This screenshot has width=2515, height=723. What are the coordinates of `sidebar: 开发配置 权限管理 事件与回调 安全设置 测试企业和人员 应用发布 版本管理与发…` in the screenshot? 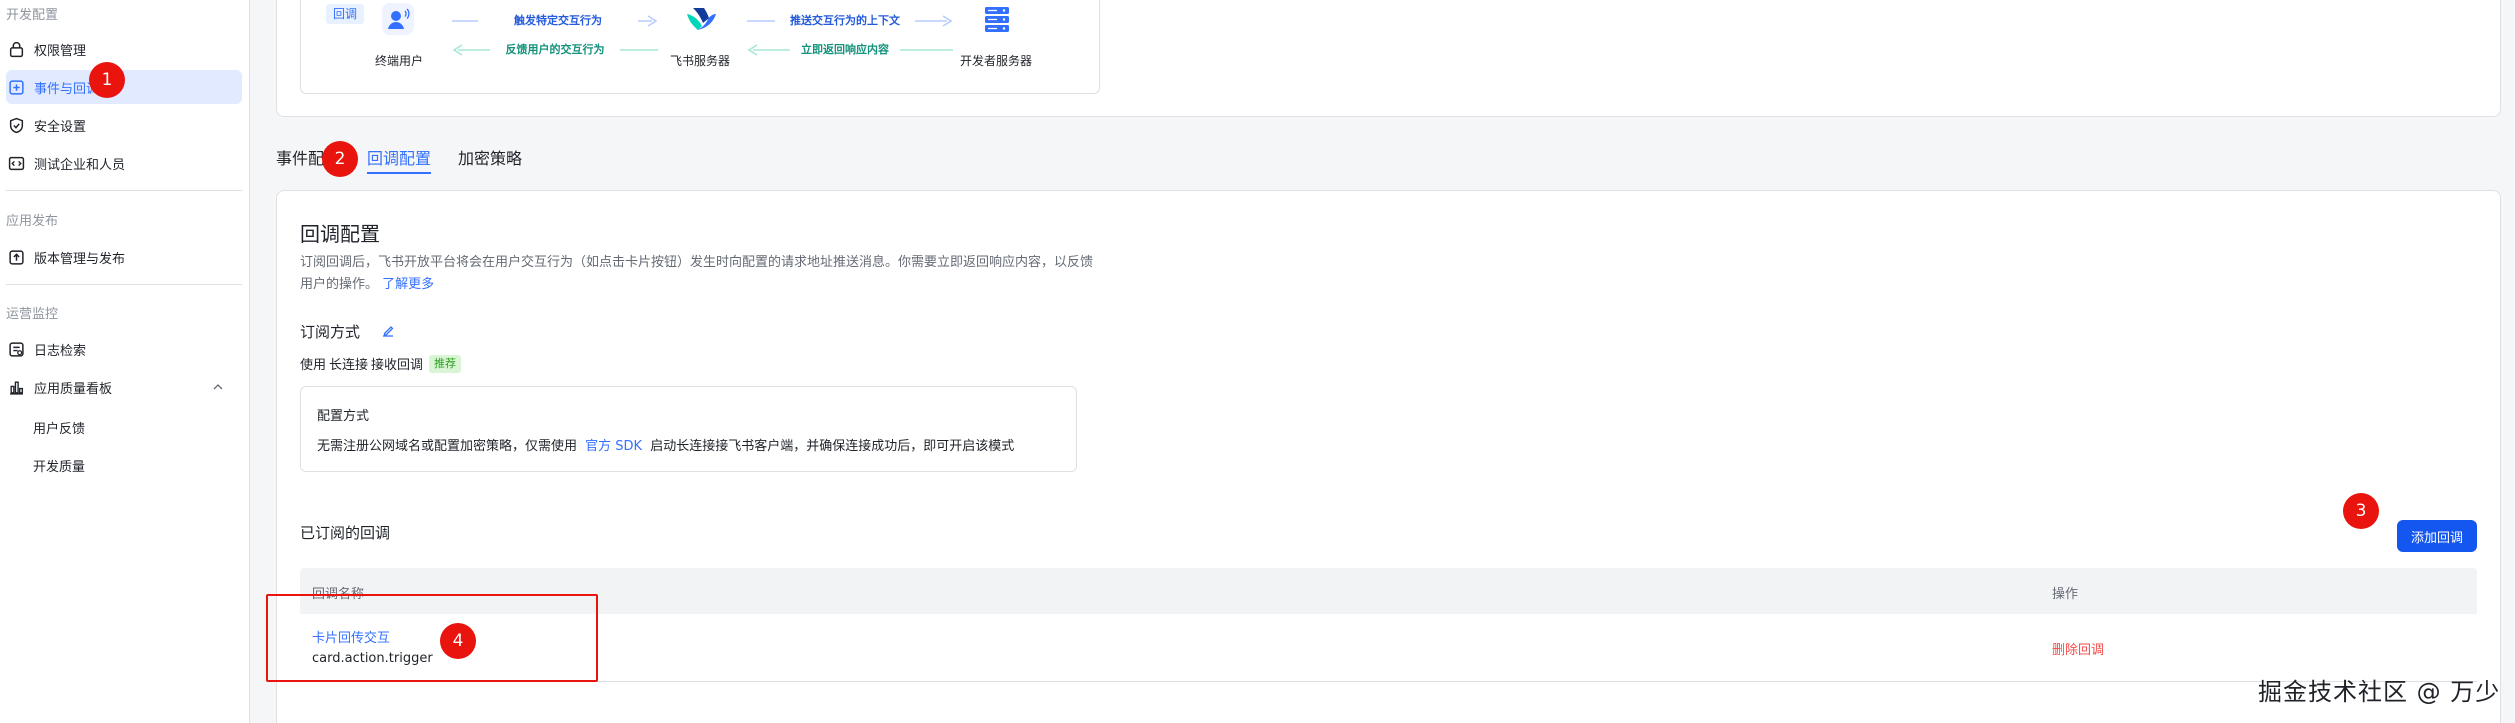 It's located at (125, 361).